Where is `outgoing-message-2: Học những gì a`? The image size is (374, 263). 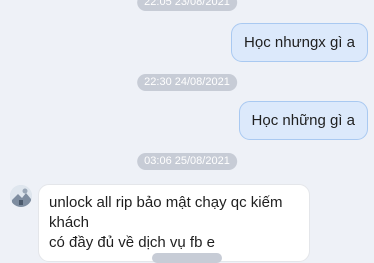 outgoing-message-2: Học những gì a is located at coordinates (303, 120).